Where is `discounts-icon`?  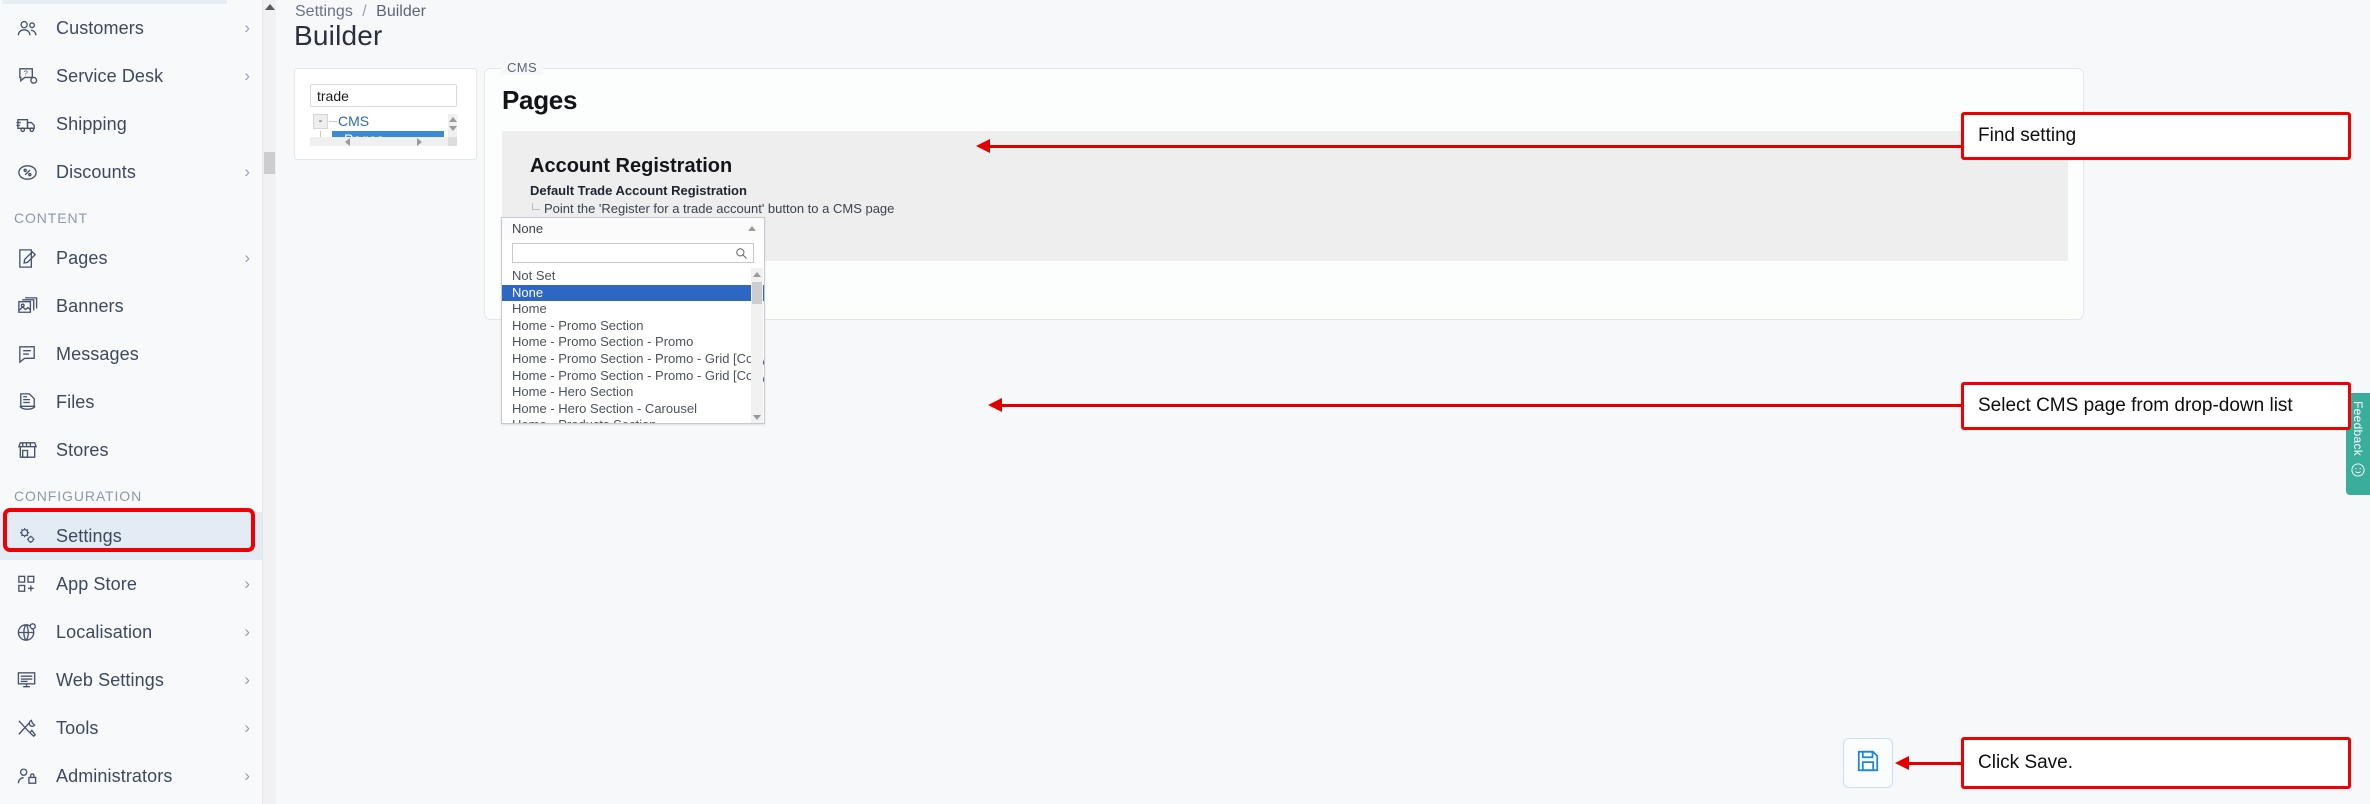 discounts-icon is located at coordinates (27, 172).